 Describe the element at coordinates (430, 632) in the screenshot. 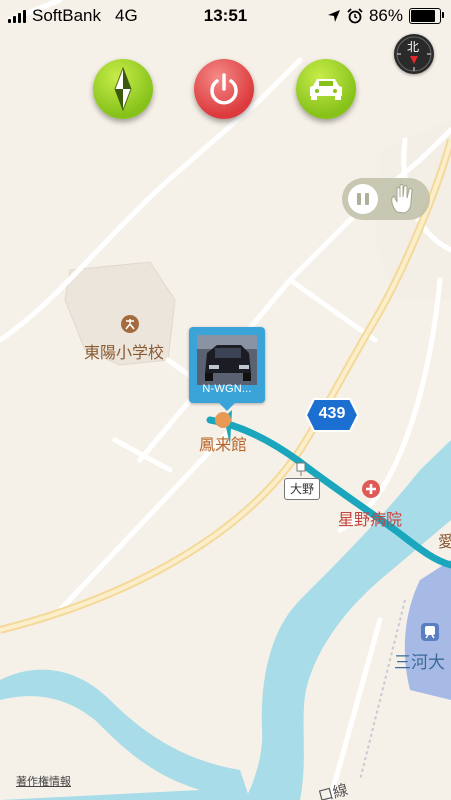

I see `train-station-icon` at that location.